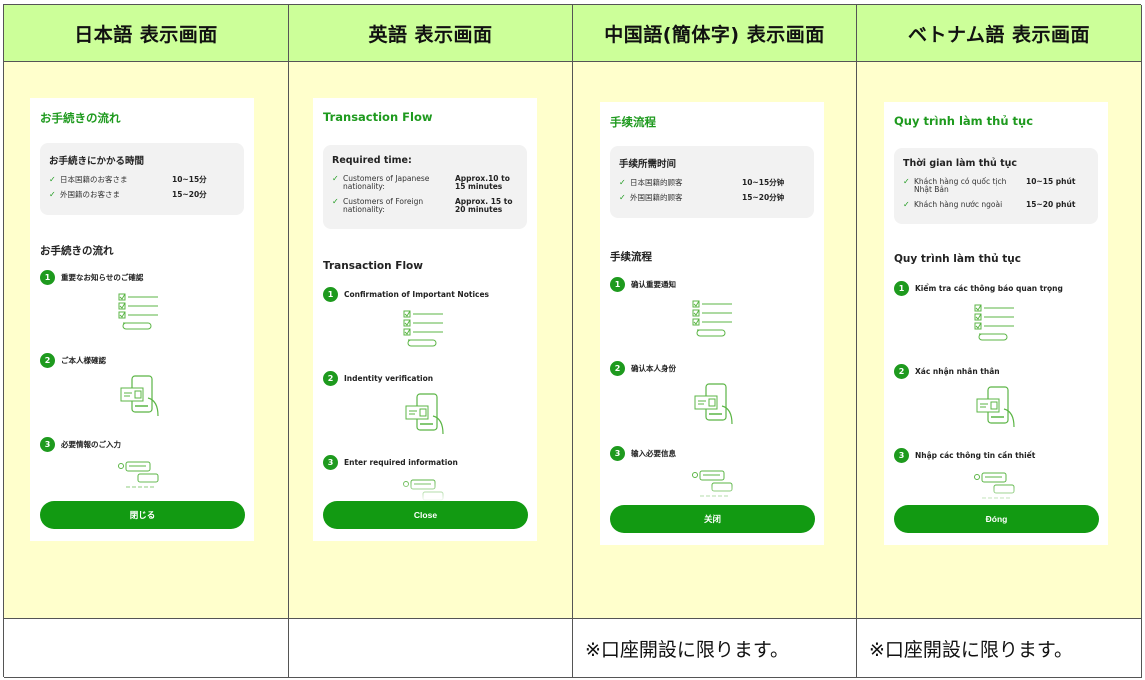 The height and width of the screenshot is (680, 1145). What do you see at coordinates (389, 378) in the screenshot?
I see `step-label: Indentity verification` at bounding box center [389, 378].